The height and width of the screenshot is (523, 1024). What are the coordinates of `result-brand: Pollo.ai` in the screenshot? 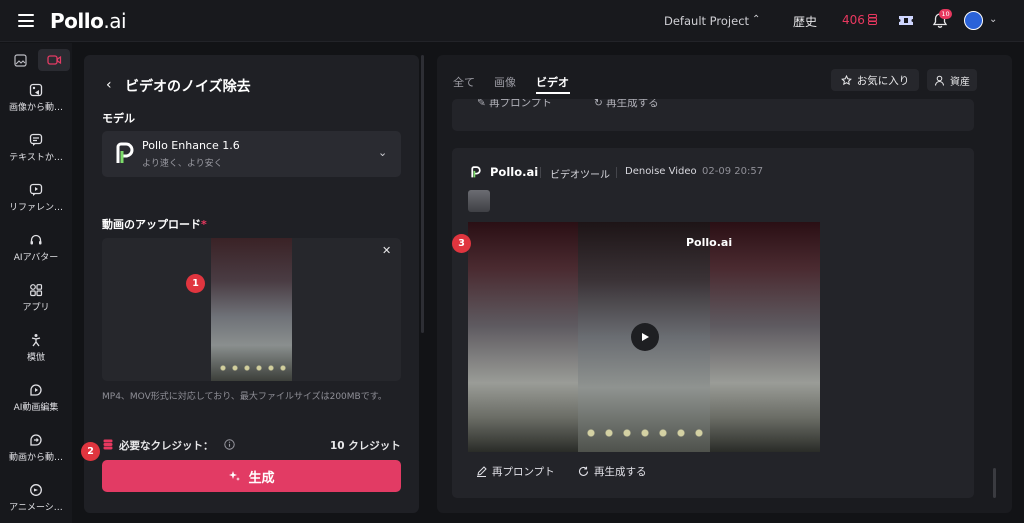 It's located at (514, 172).